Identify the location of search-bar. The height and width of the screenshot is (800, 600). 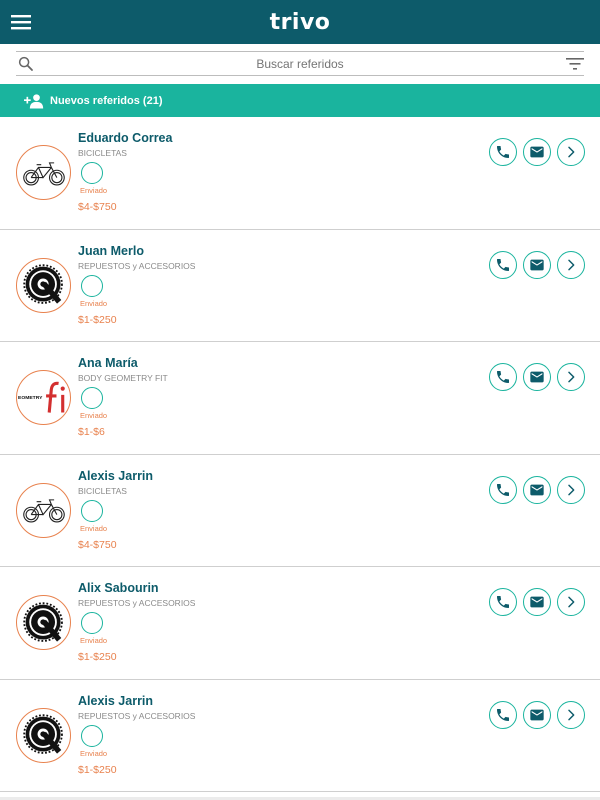
(300, 63).